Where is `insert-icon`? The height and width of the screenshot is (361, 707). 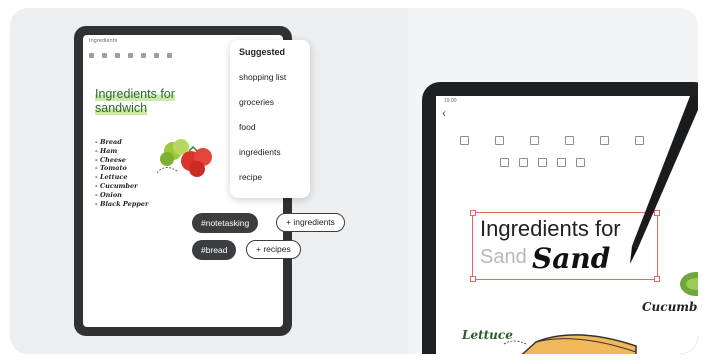 insert-icon is located at coordinates (569, 140).